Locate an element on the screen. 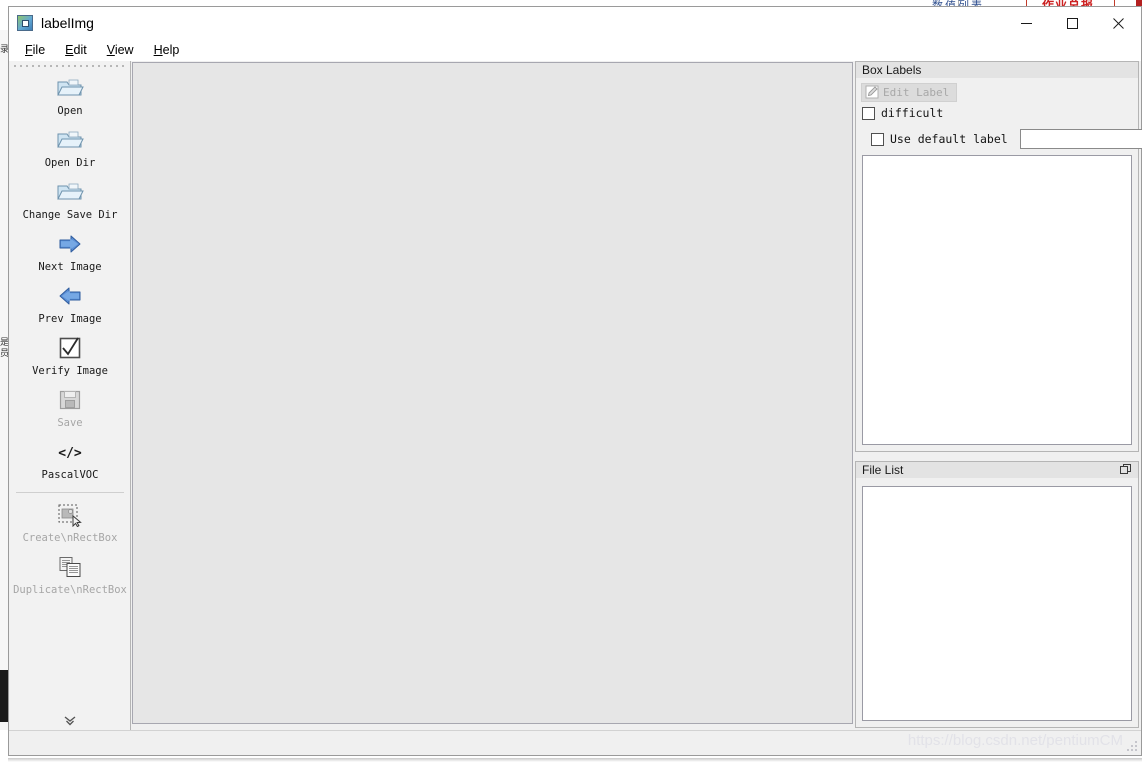 The image size is (1142, 762). toolbar-label-open-dir: Open Dir is located at coordinates (70, 163).